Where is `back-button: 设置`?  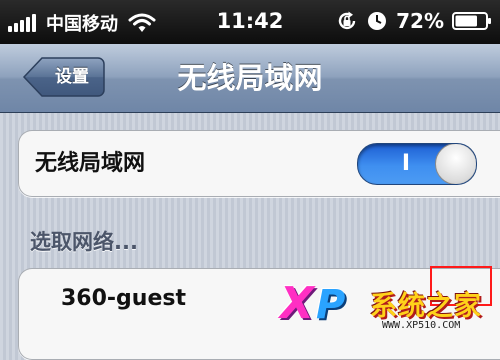 back-button: 设置 is located at coordinates (64, 77).